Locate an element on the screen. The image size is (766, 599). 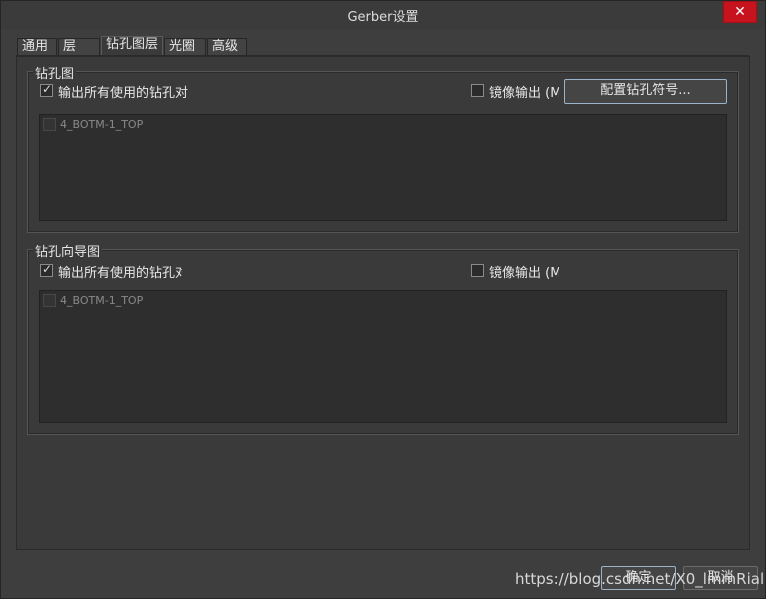
guide-plot-all-pairs-label: 输出所有使用的钻孔对 is located at coordinates (120, 273).